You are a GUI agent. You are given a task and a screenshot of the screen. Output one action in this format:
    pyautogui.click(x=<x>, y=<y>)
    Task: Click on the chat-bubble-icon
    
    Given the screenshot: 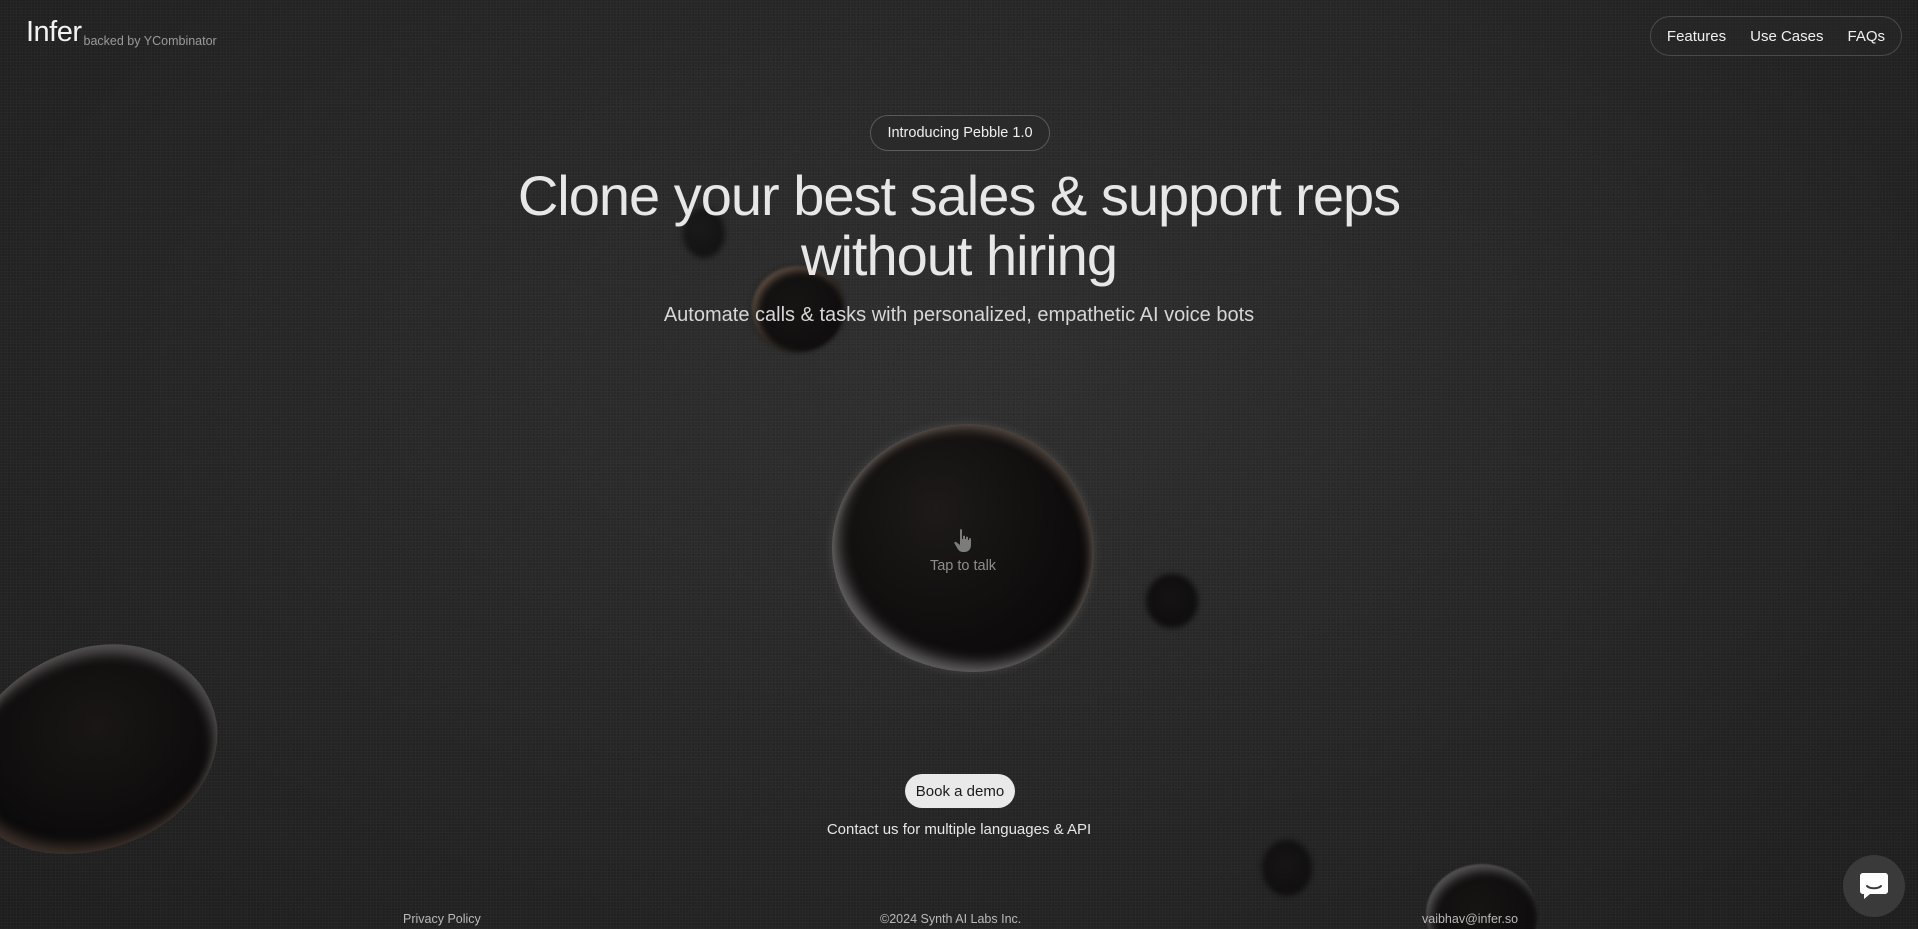 What is the action you would take?
    pyautogui.click(x=1874, y=886)
    